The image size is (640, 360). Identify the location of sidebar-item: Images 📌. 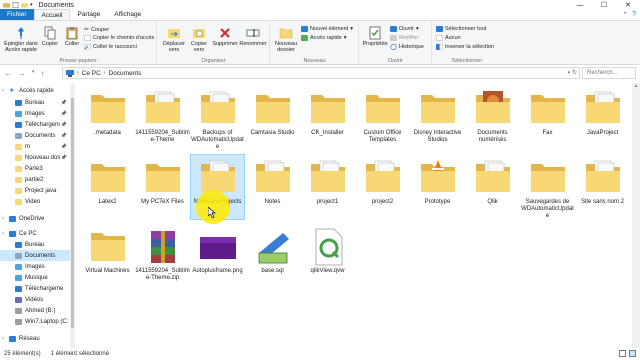
(35, 113).